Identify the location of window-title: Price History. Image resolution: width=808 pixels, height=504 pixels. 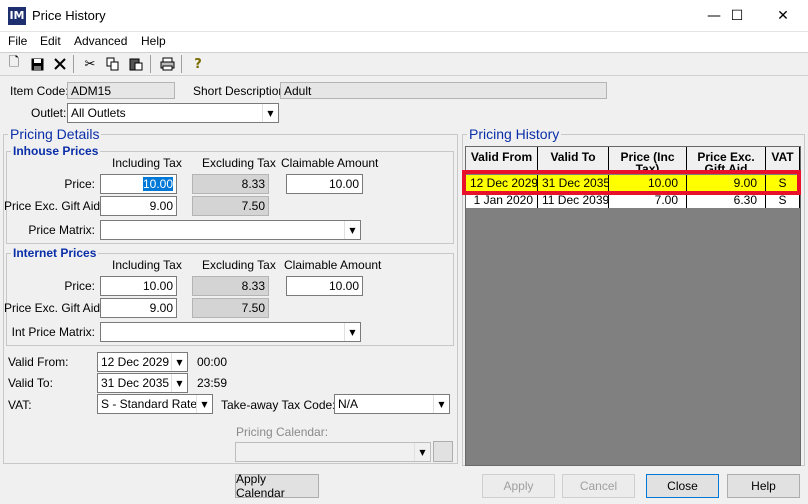
(69, 15).